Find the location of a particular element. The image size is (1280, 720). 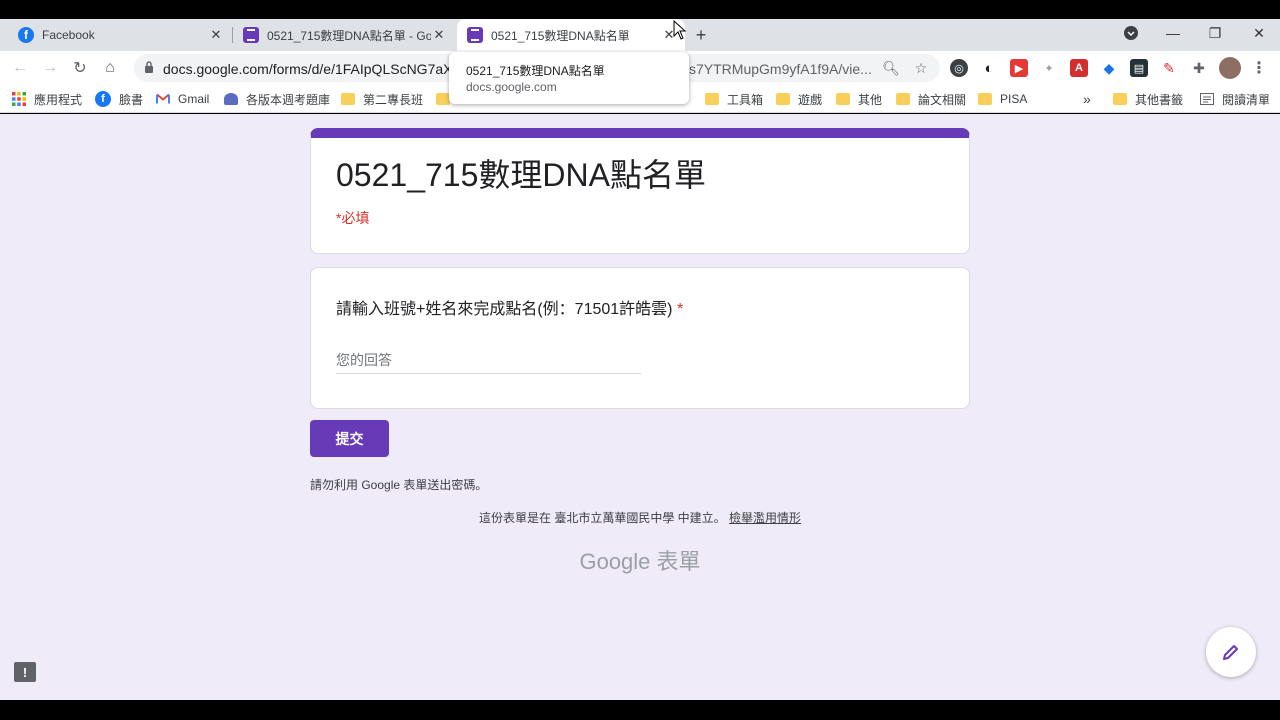

tab-facebook: f Facebook ✕ is located at coordinates (120, 35).